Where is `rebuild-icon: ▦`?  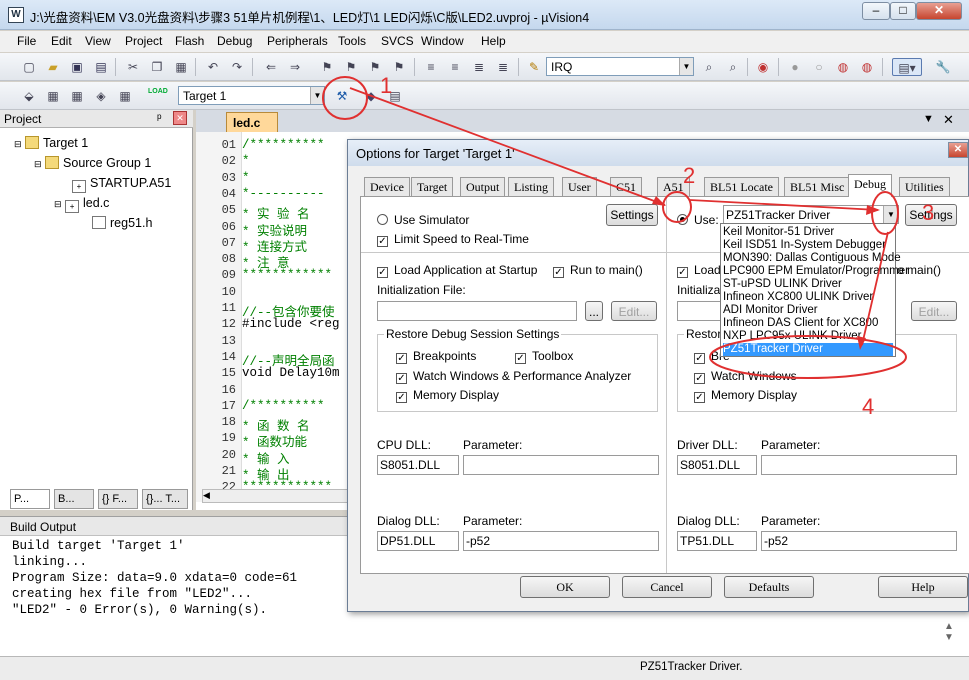 rebuild-icon: ▦ is located at coordinates (77, 96).